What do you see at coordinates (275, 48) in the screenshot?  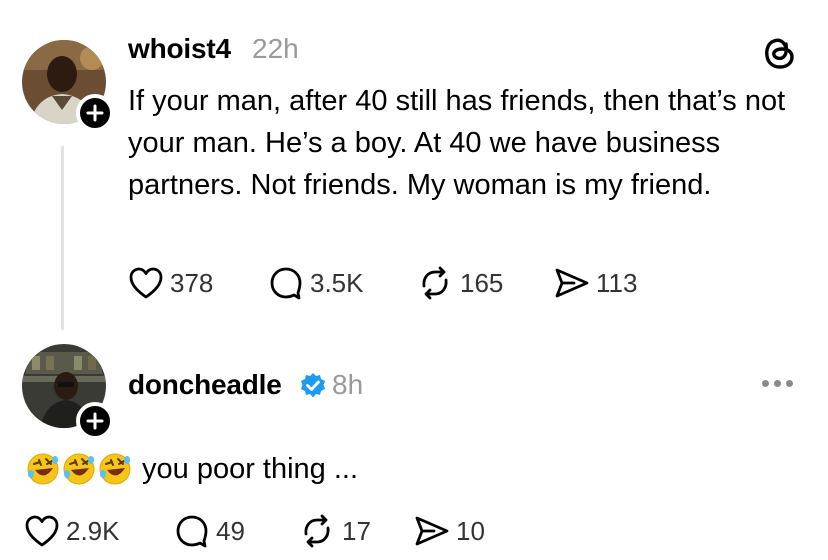 I see `post-timestamp: 22h` at bounding box center [275, 48].